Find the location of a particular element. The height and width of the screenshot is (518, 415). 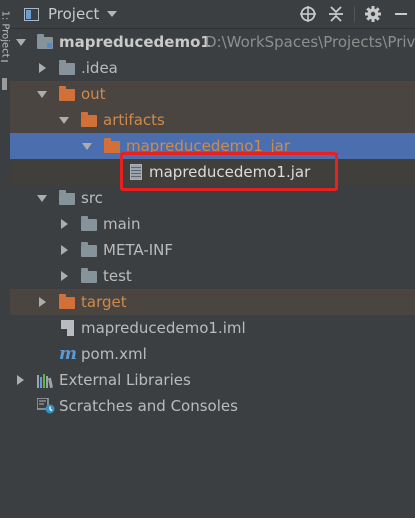

project-view-title: Project is located at coordinates (73, 14).